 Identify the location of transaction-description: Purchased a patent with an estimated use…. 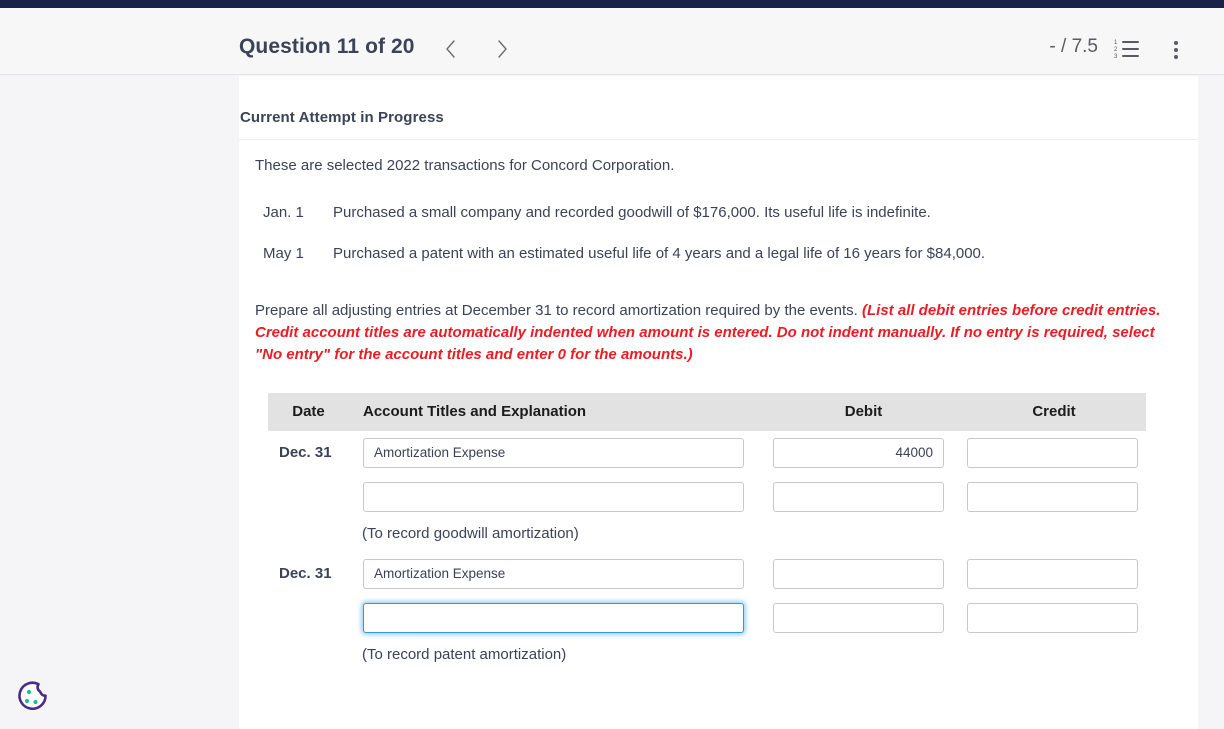
(659, 253).